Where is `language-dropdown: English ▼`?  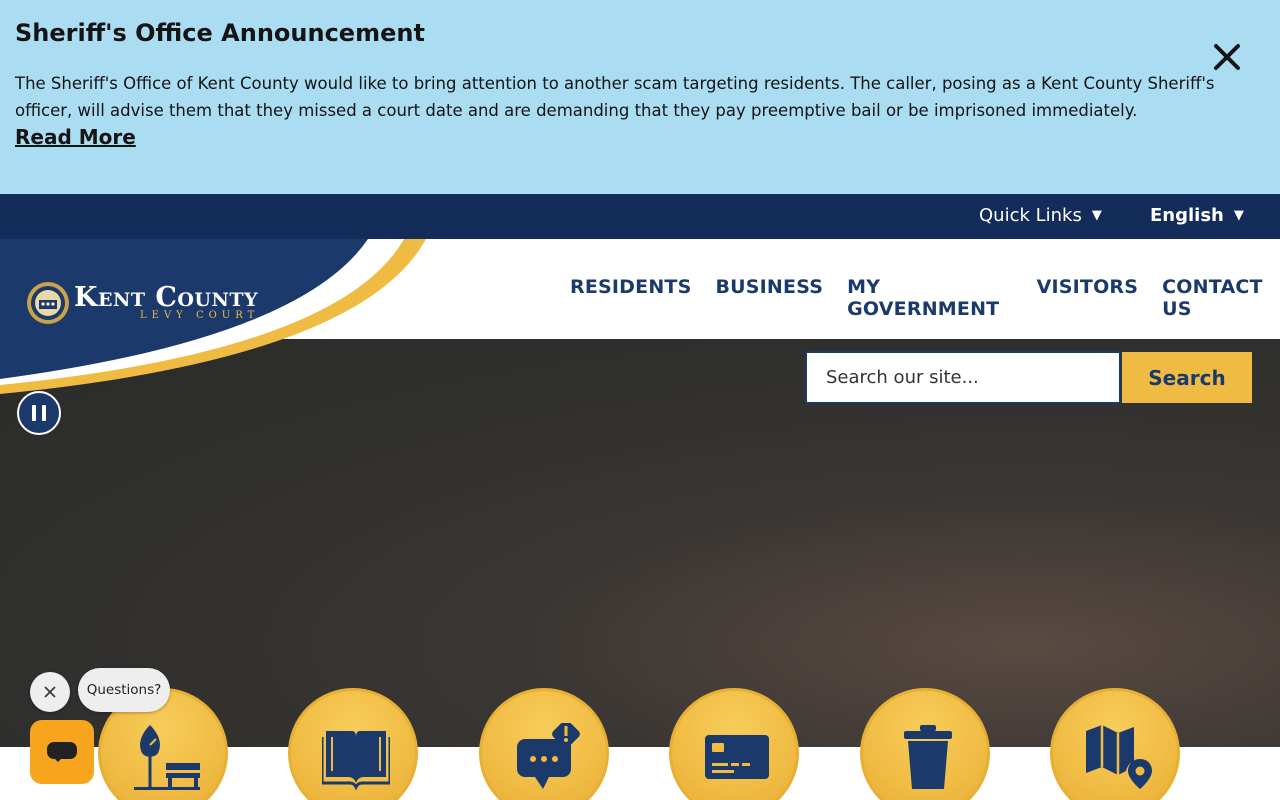 language-dropdown: English ▼ is located at coordinates (1197, 215).